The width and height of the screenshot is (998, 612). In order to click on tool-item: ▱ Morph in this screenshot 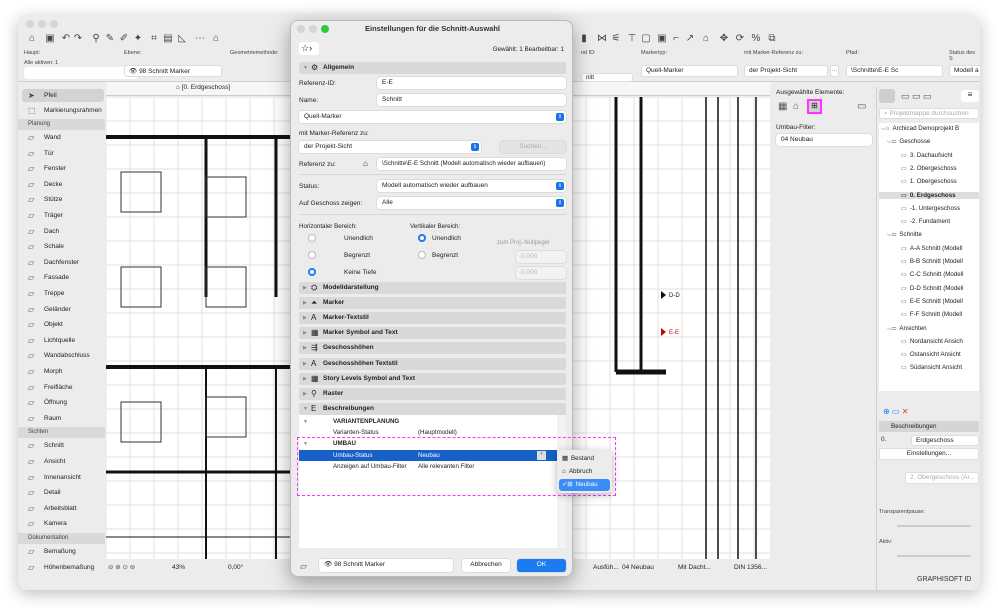, I will do `click(63, 371)`.